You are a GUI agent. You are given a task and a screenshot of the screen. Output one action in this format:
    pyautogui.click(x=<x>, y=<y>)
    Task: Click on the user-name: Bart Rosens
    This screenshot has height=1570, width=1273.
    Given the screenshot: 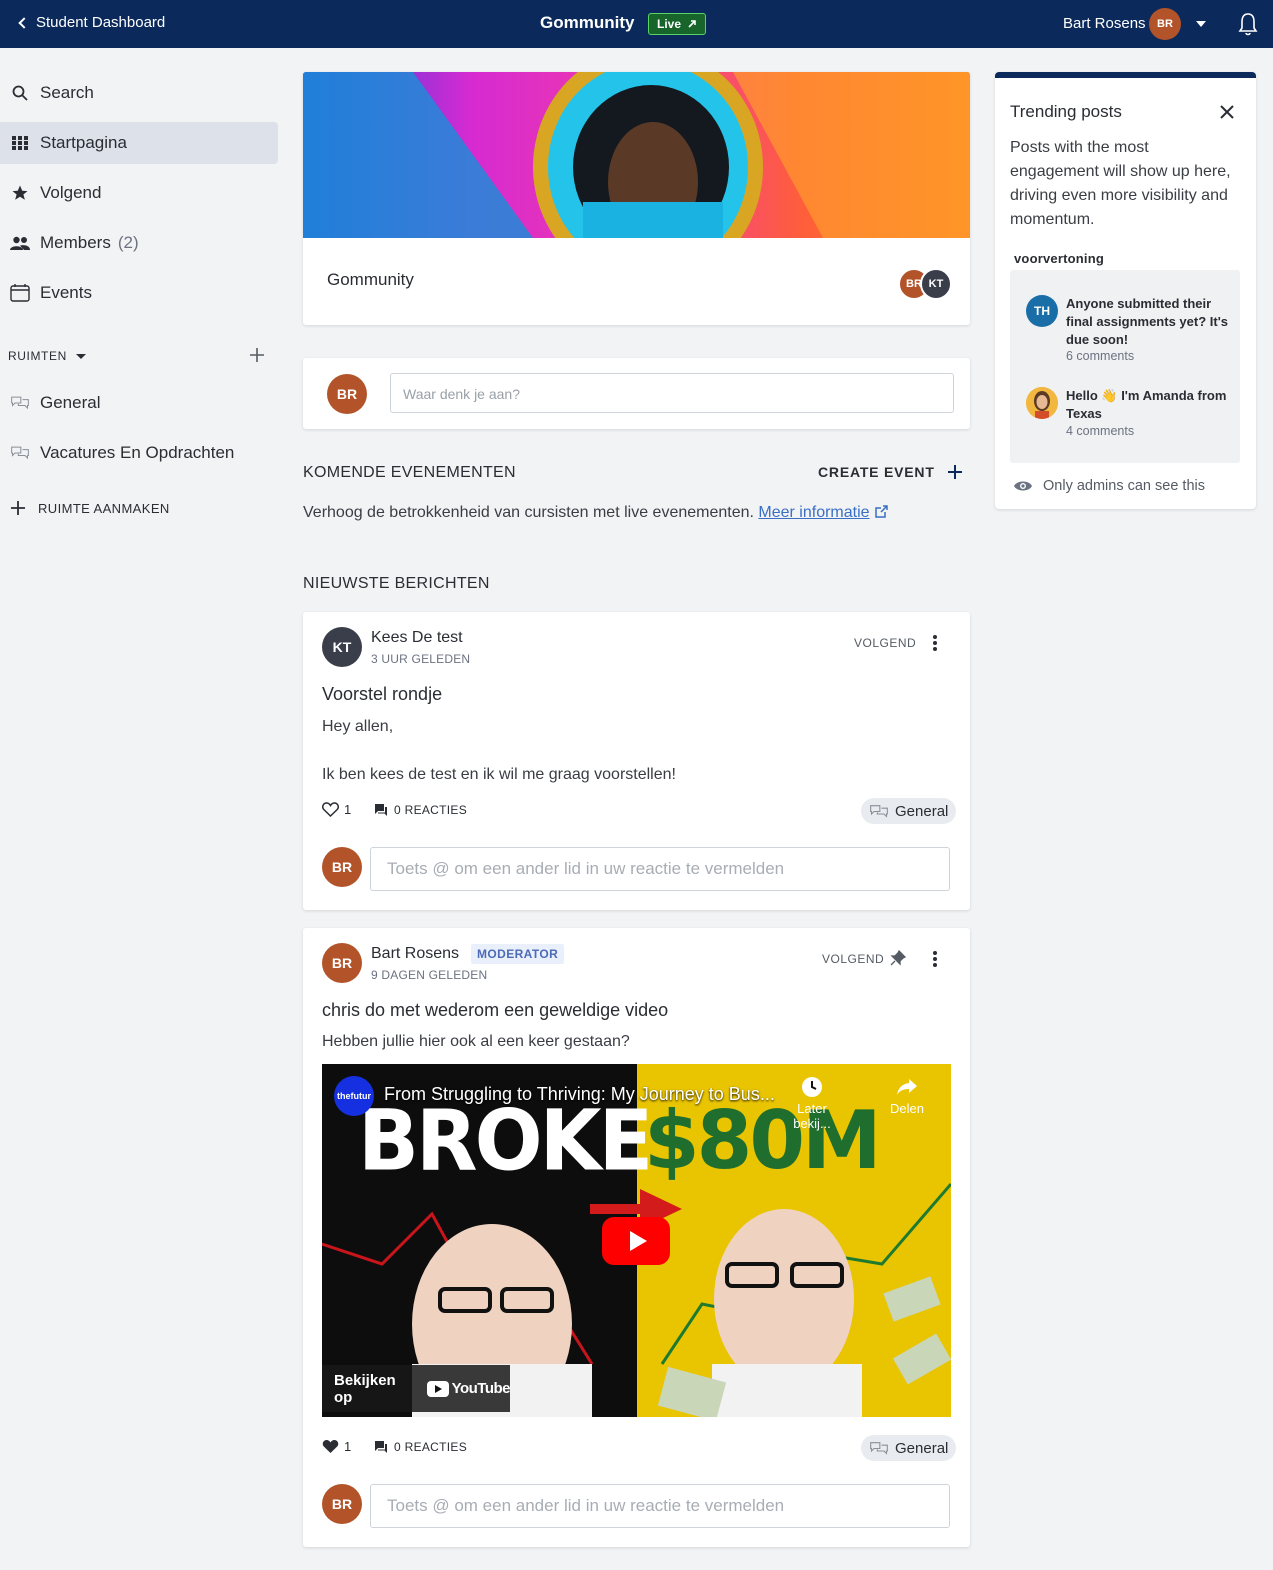 What is the action you would take?
    pyautogui.click(x=1104, y=23)
    